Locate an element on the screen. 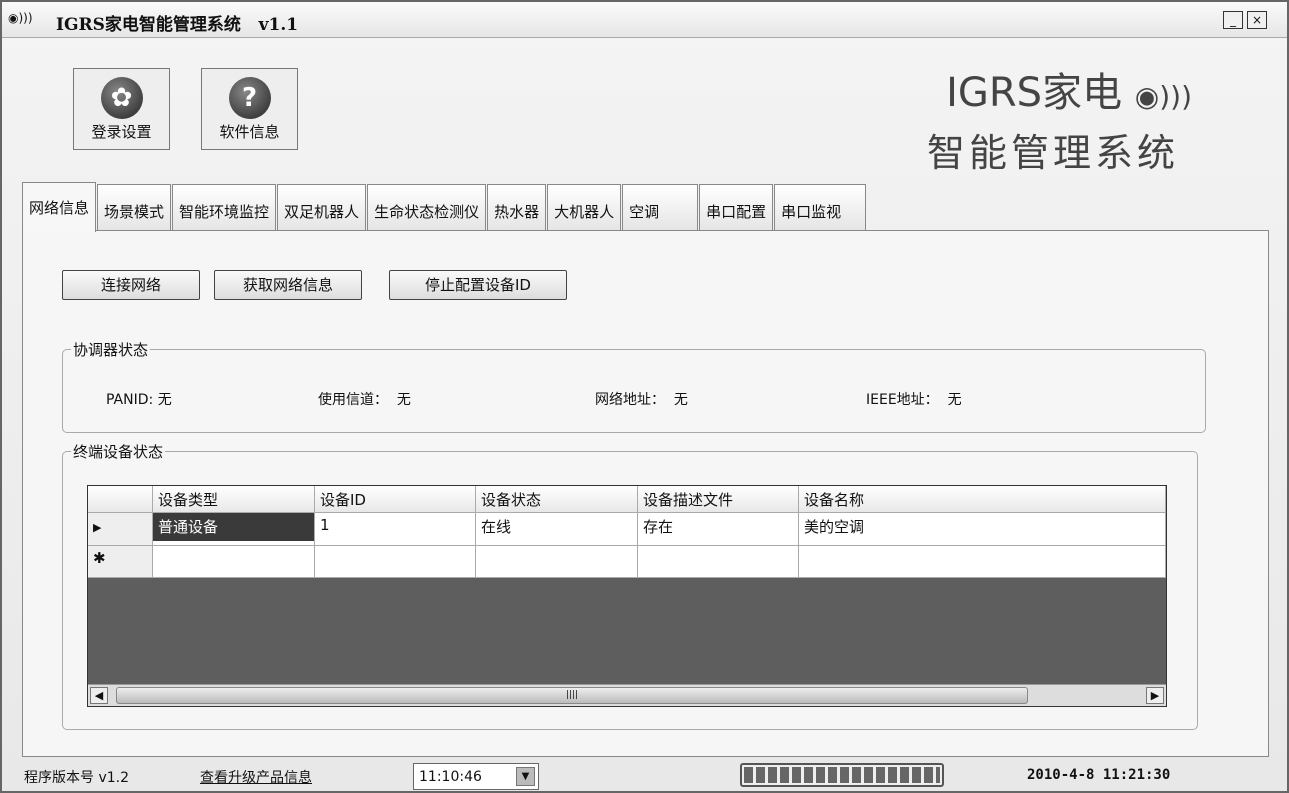 This screenshot has width=1289, height=793. network-address-field: 网络地址： 无 is located at coordinates (641, 399).